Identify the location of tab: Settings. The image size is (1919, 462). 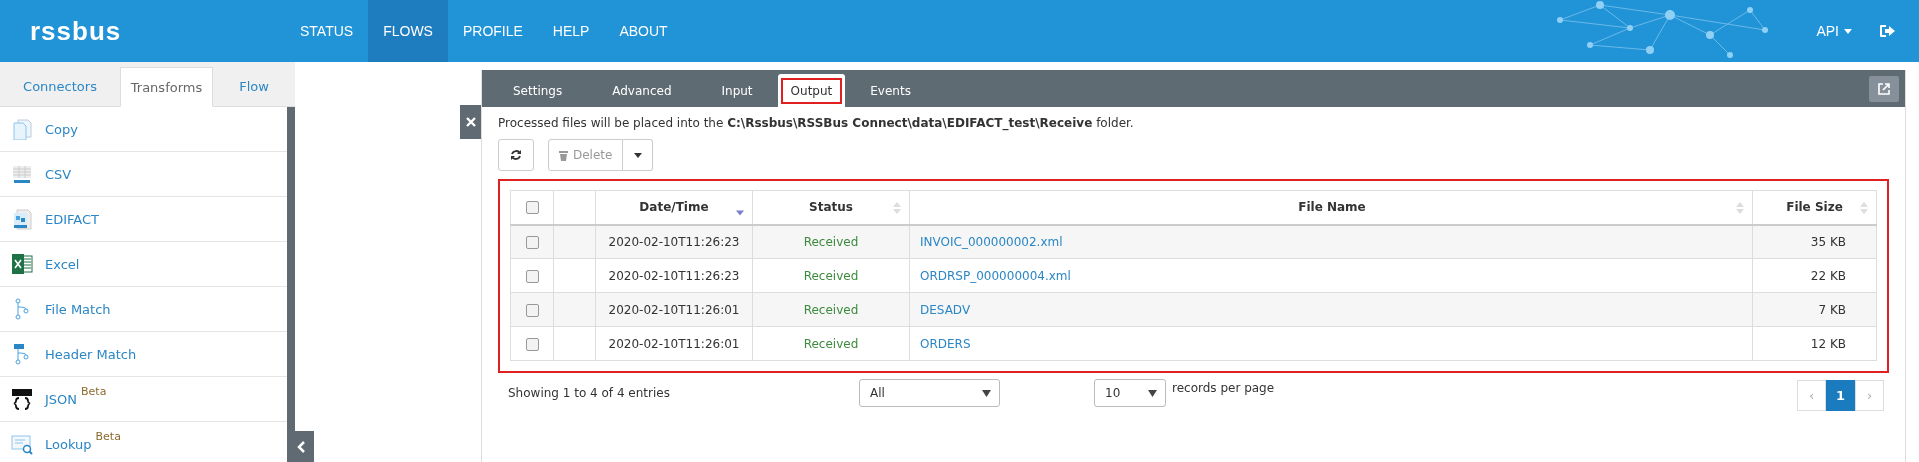
(538, 90).